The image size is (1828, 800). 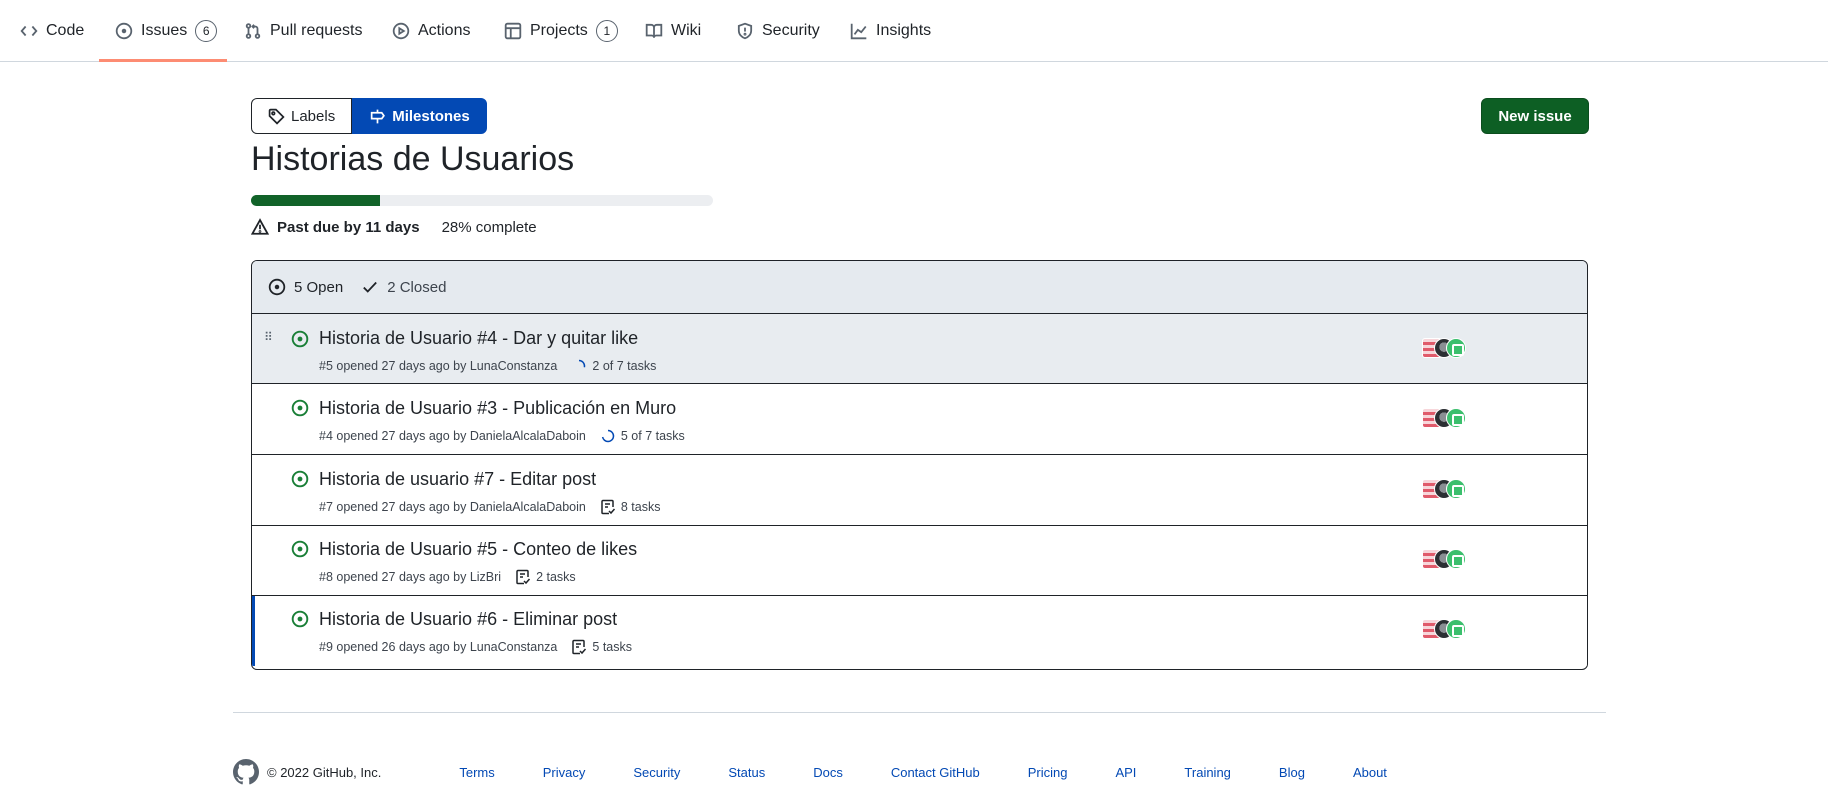 What do you see at coordinates (556, 577) in the screenshot?
I see `task-count: 2 tasks` at bounding box center [556, 577].